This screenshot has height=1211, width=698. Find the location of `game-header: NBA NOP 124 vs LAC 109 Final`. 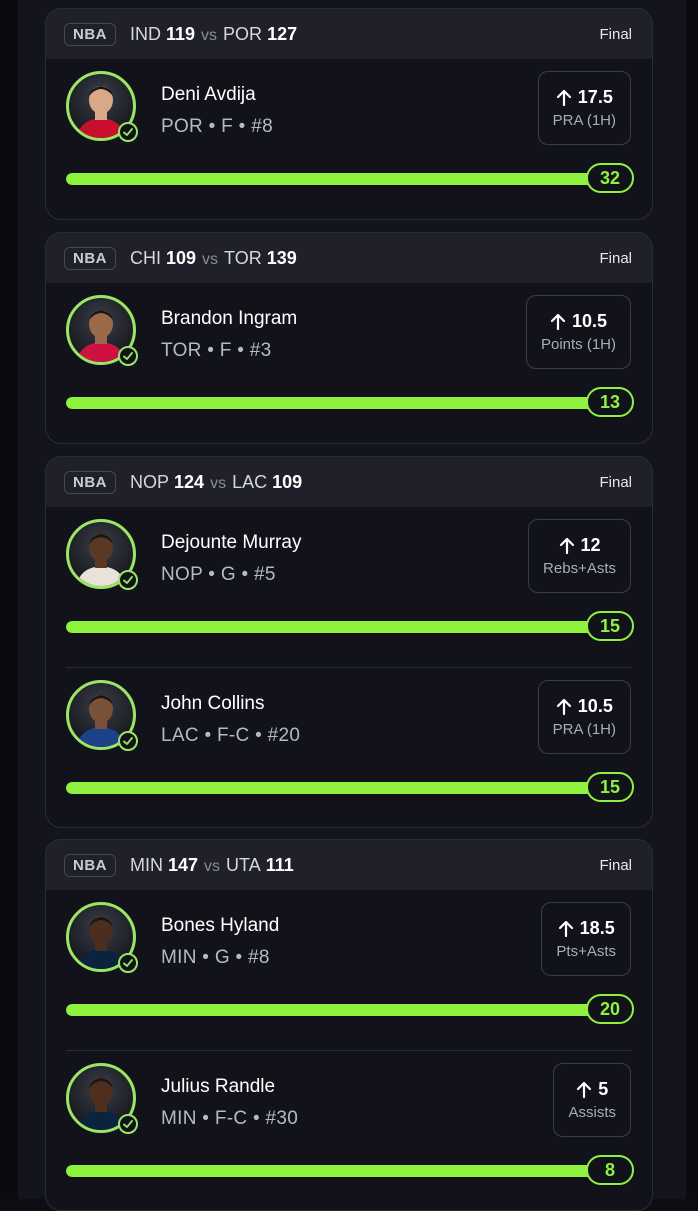

game-header: NBA NOP 124 vs LAC 109 Final is located at coordinates (349, 482).